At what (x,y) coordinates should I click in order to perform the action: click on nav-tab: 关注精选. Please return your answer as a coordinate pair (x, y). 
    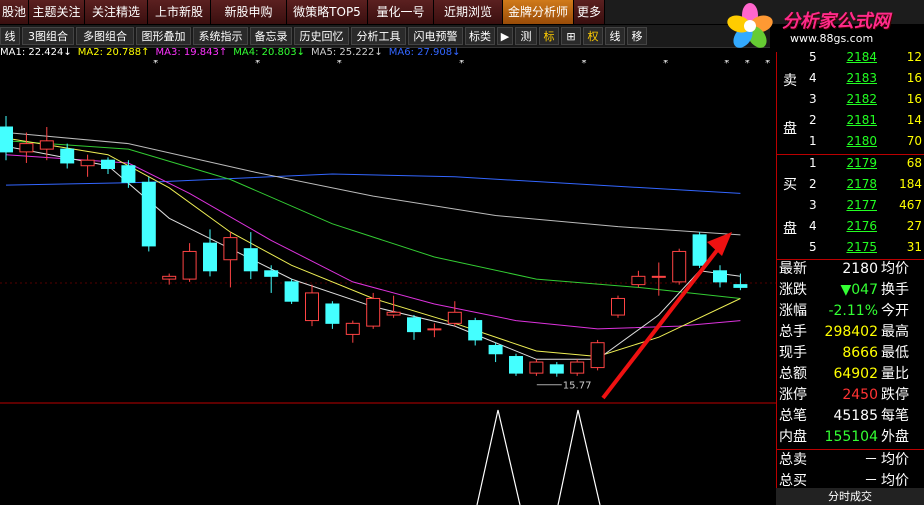
    Looking at the image, I should click on (116, 12).